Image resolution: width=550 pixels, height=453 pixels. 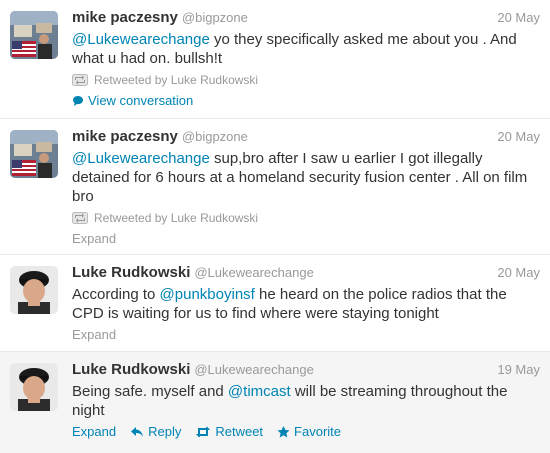 I want to click on star-icon, so click(x=283, y=431).